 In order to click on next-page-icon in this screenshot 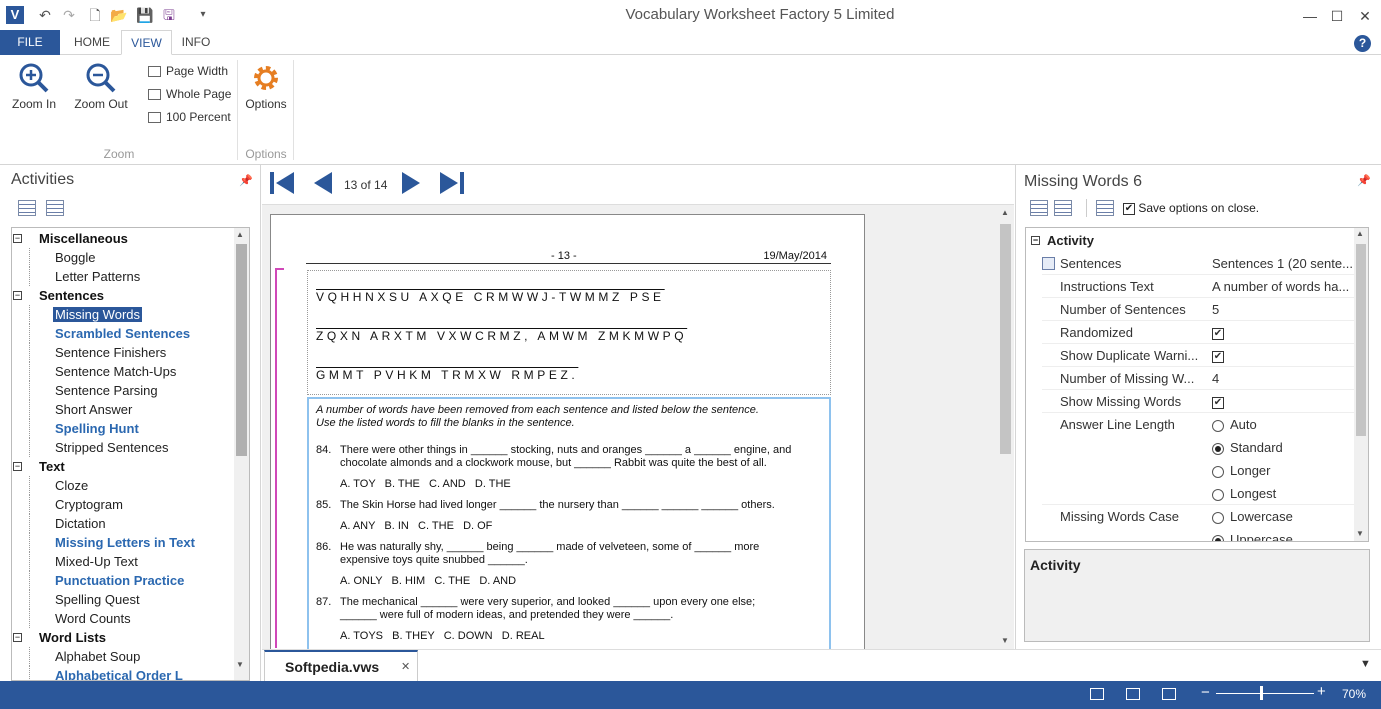, I will do `click(411, 183)`.